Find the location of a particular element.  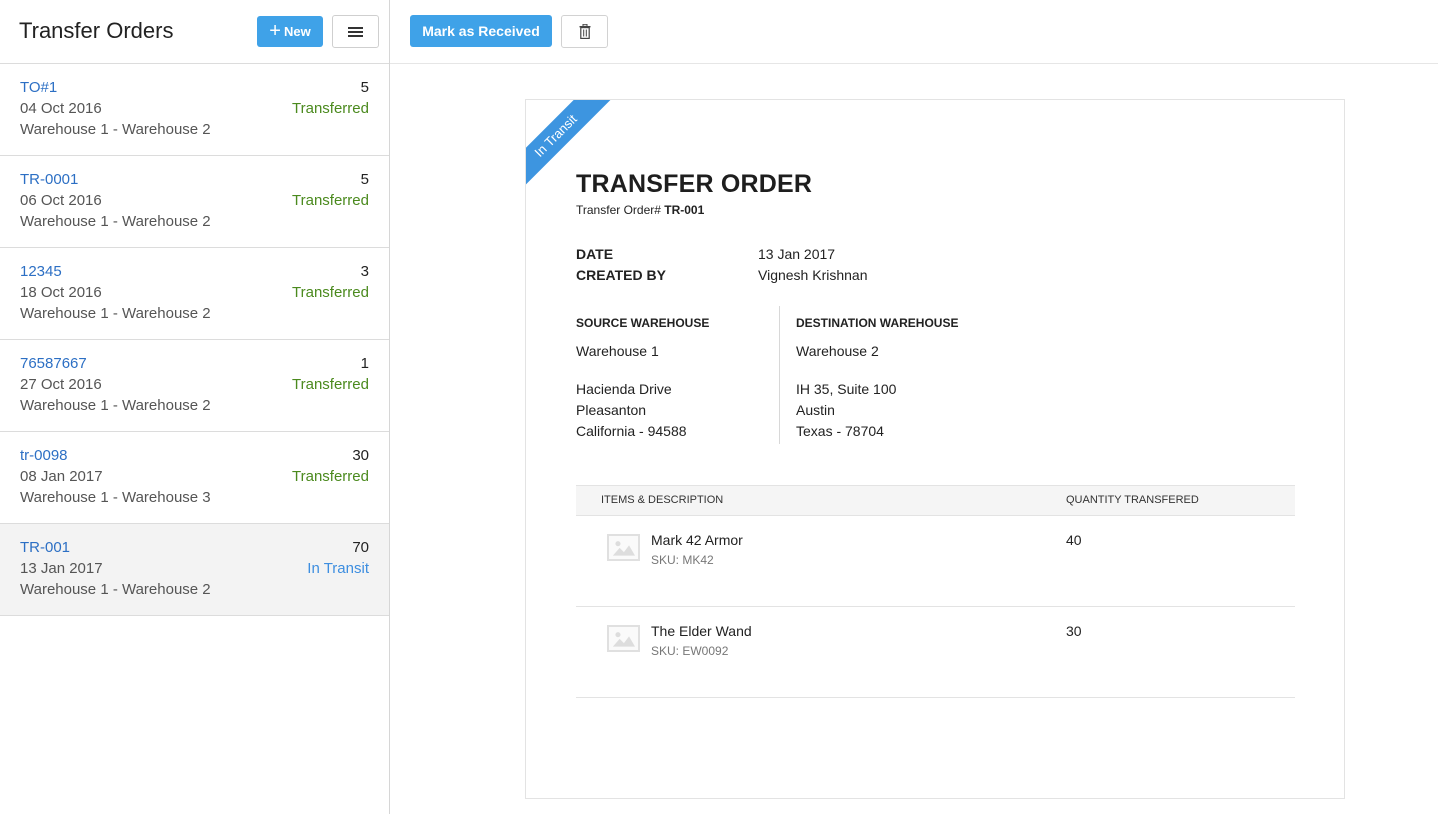

destination-warehouse-heading: DESTINATION WAREHOUSE is located at coordinates (877, 323).